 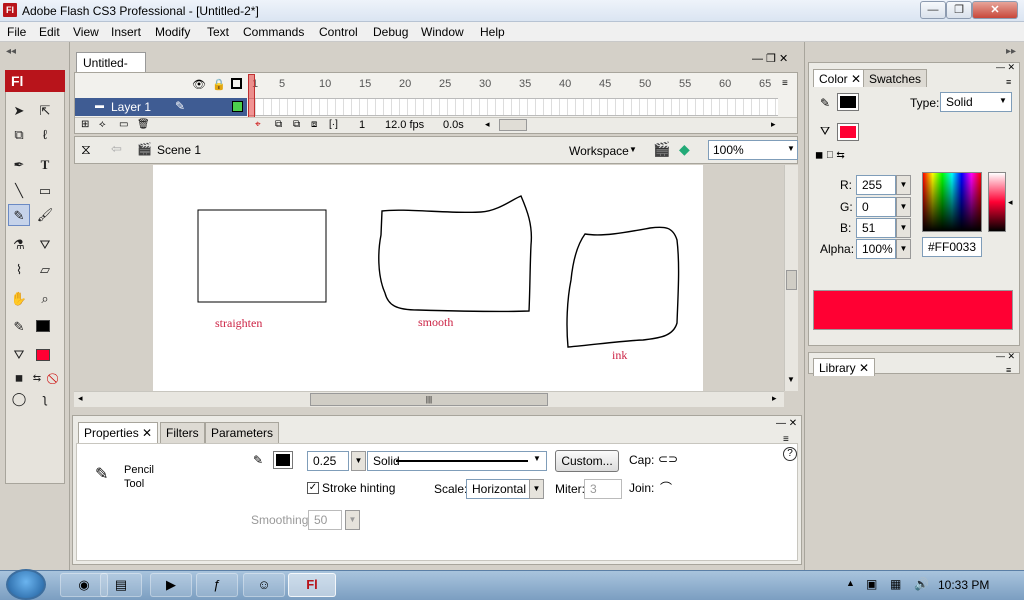 What do you see at coordinates (1008, 82) in the screenshot?
I see `color-panel-menu-icon: ≡` at bounding box center [1008, 82].